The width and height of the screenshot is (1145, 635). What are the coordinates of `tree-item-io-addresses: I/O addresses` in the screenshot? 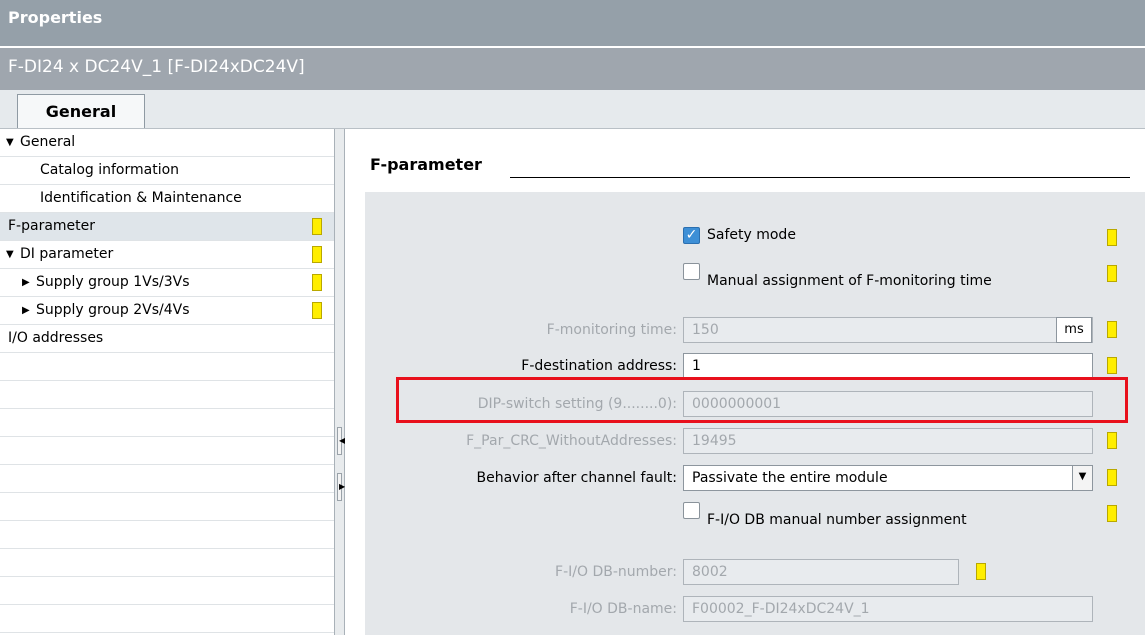 It's located at (167, 339).